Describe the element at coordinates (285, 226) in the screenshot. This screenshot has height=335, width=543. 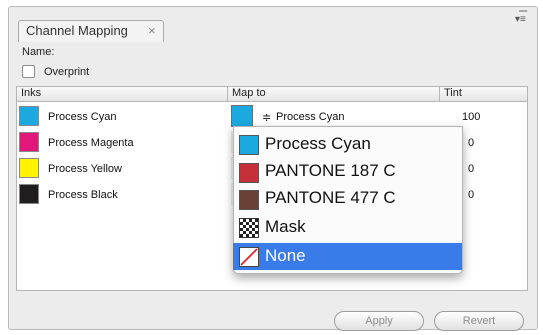
I see `menu-item-label: Mask` at that location.